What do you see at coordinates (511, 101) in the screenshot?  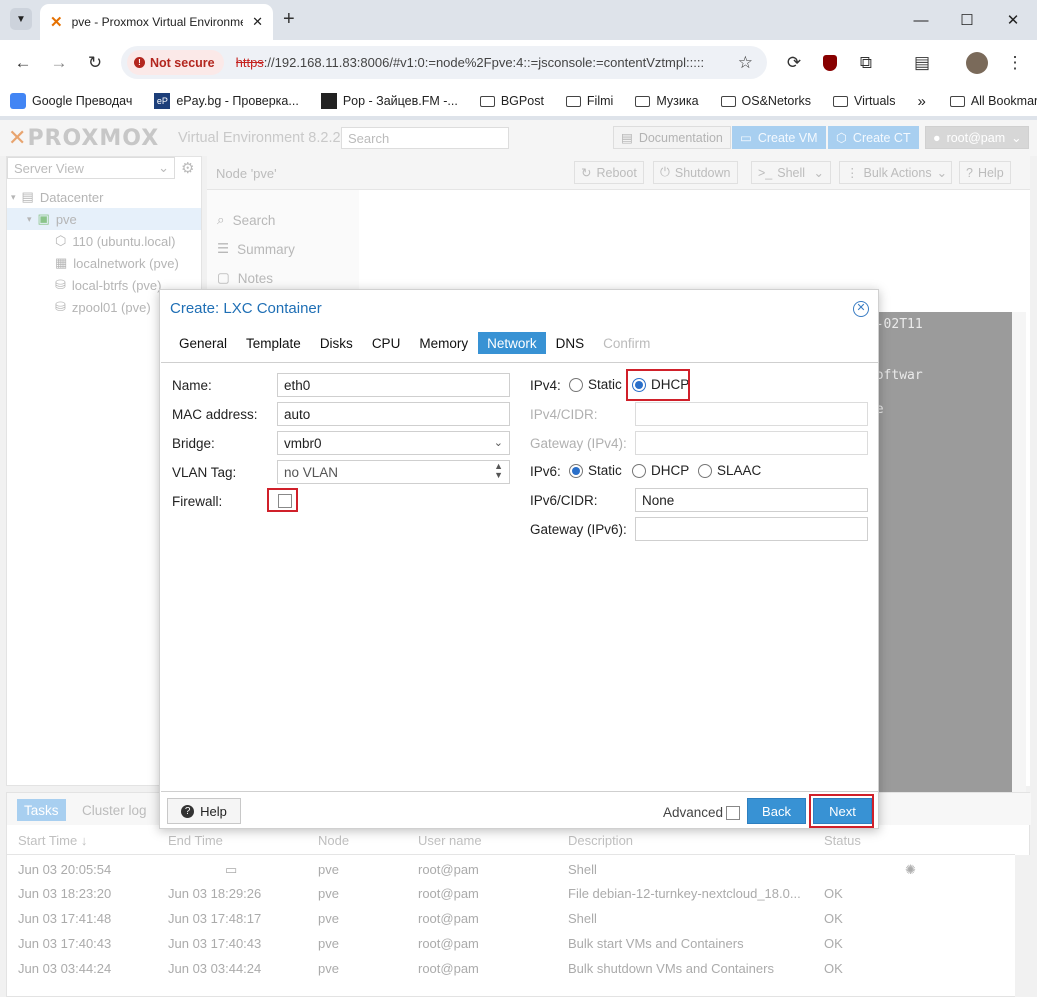 I see `bookmark-bgpost: BGPost` at bounding box center [511, 101].